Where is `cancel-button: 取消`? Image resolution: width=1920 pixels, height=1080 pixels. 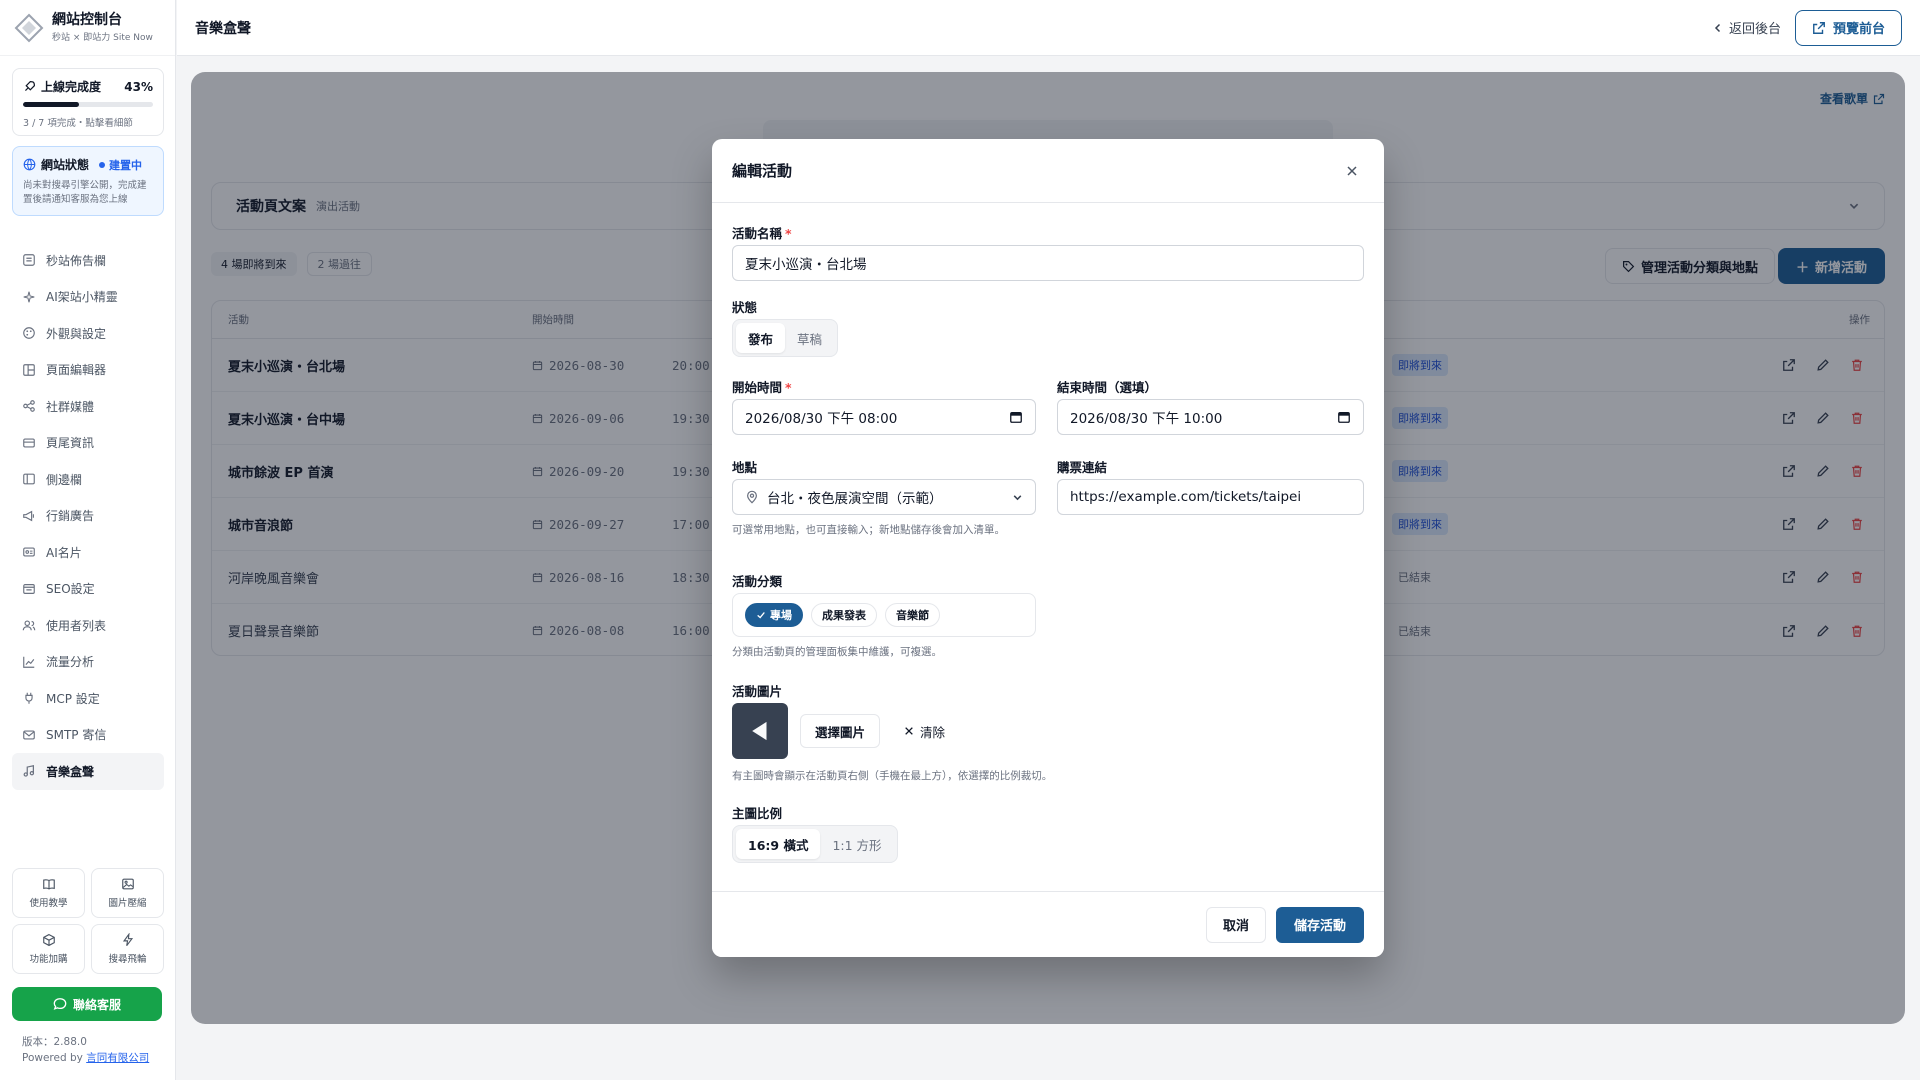 cancel-button: 取消 is located at coordinates (1235, 924).